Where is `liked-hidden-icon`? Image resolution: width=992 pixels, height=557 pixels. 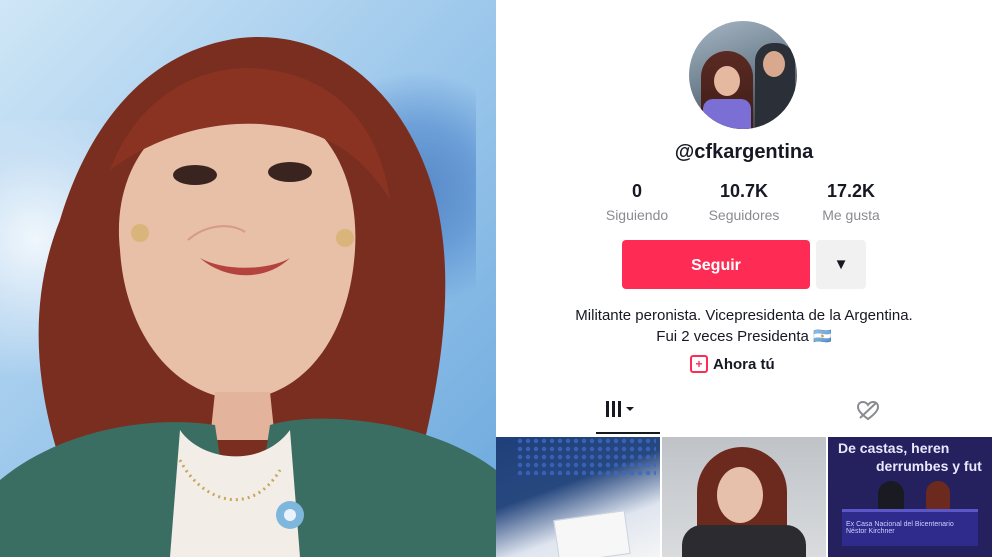
liked-hidden-icon is located at coordinates (868, 410).